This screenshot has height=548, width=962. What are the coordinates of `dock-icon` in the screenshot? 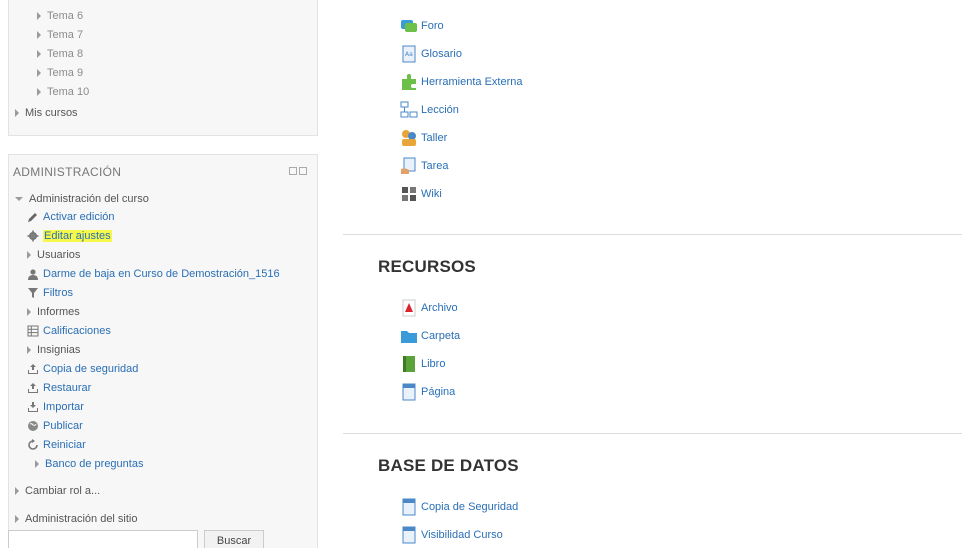 It's located at (293, 171).